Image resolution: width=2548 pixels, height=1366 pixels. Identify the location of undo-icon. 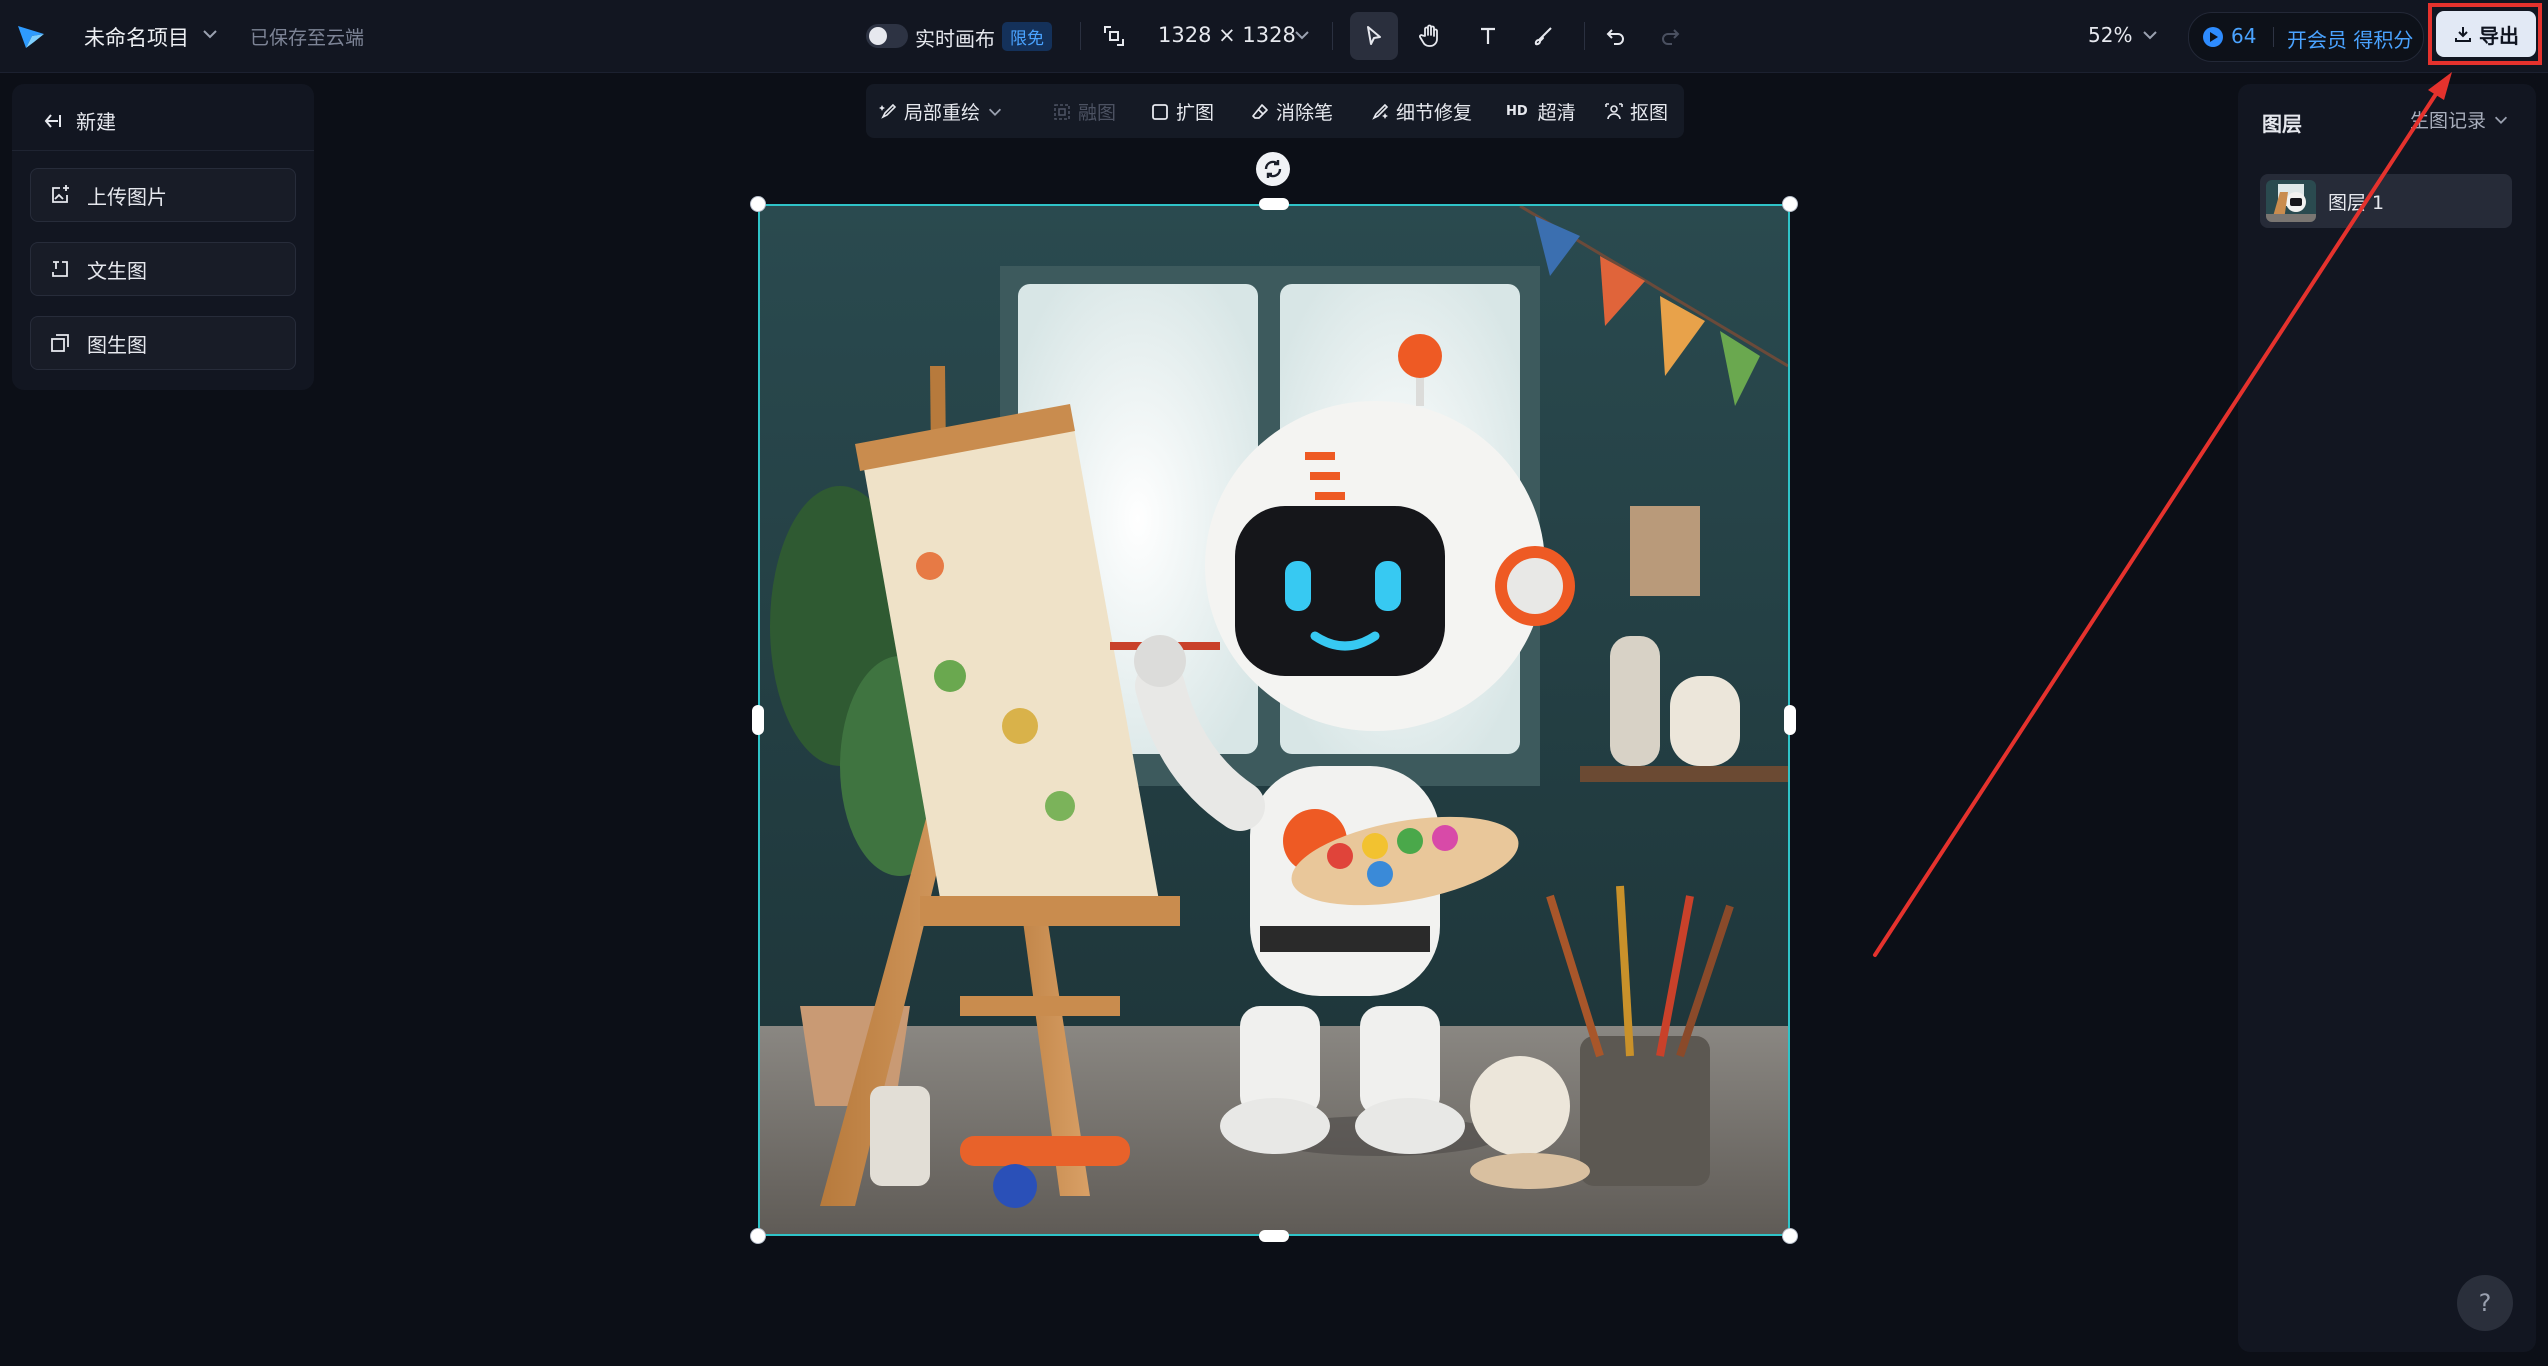
(1615, 37).